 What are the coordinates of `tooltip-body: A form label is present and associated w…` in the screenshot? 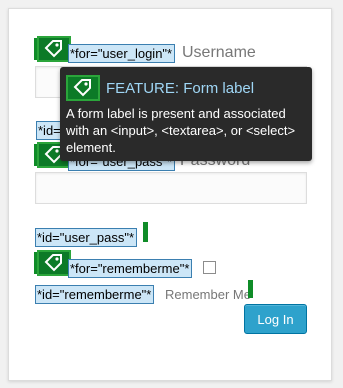 It's located at (181, 130).